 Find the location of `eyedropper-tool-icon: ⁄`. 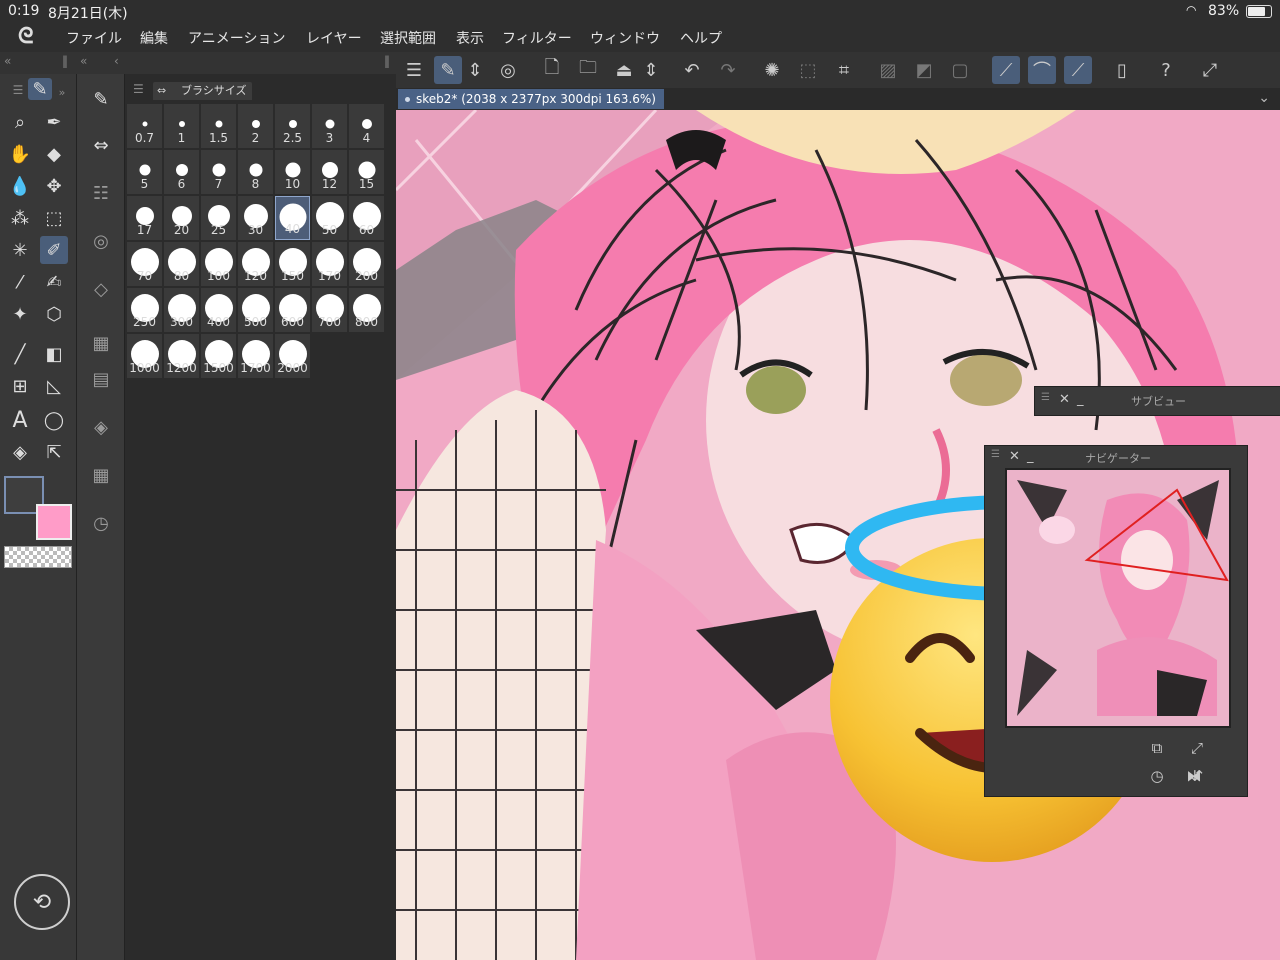

eyedropper-tool-icon: ⁄ is located at coordinates (20, 282).